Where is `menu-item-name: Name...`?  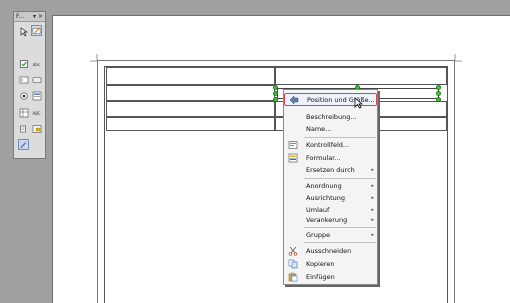
menu-item-name: Name... is located at coordinates (331, 128).